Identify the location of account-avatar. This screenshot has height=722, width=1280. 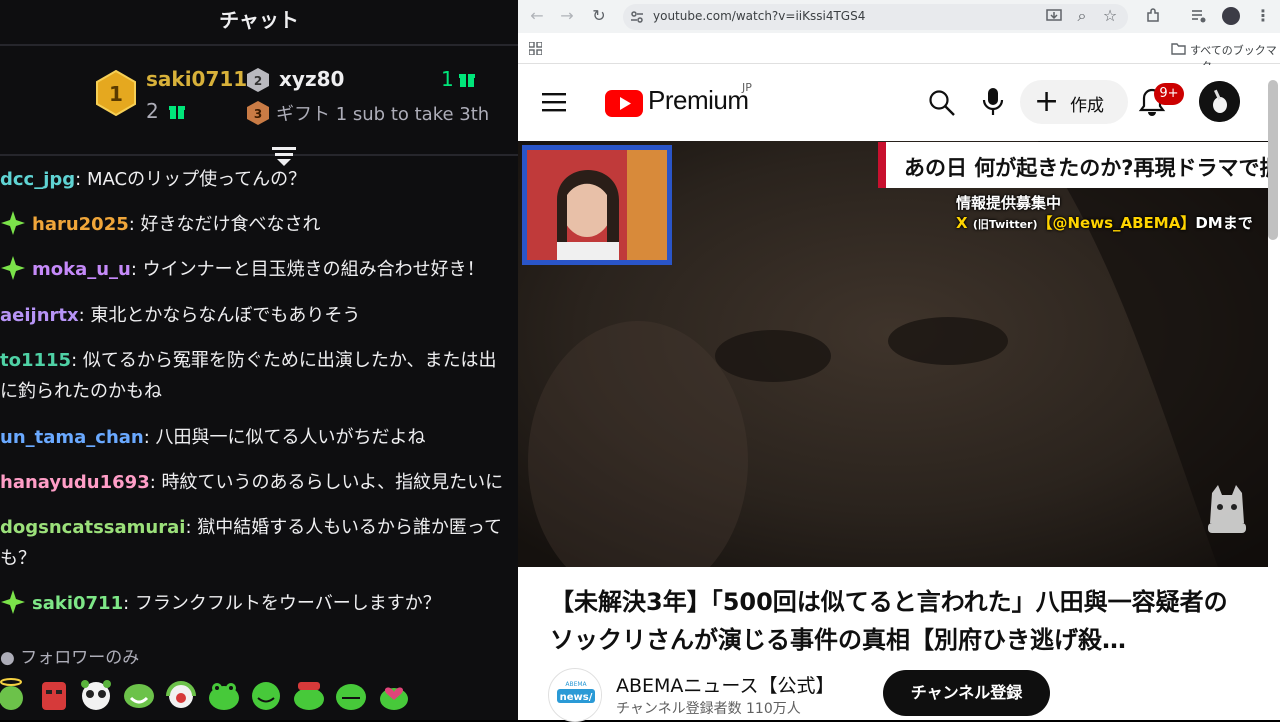
(1219, 101).